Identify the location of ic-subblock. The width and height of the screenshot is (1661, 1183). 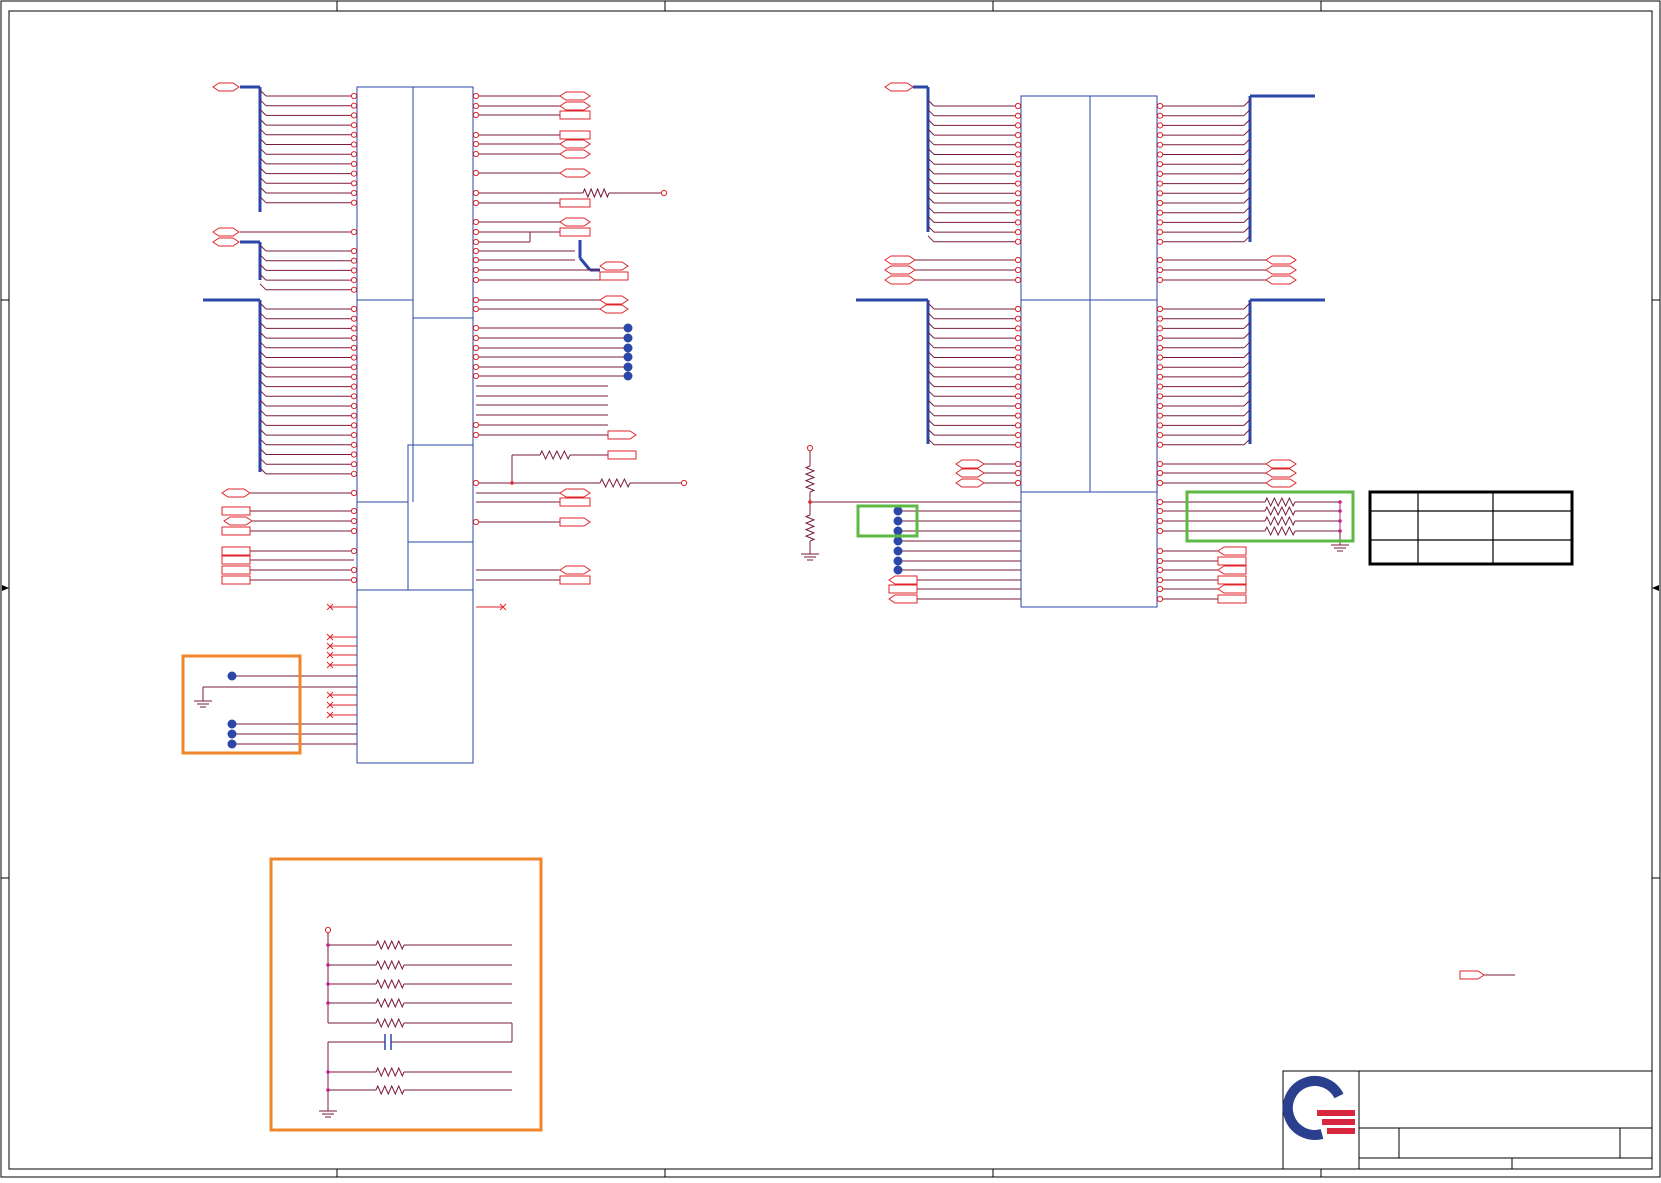
(440, 517).